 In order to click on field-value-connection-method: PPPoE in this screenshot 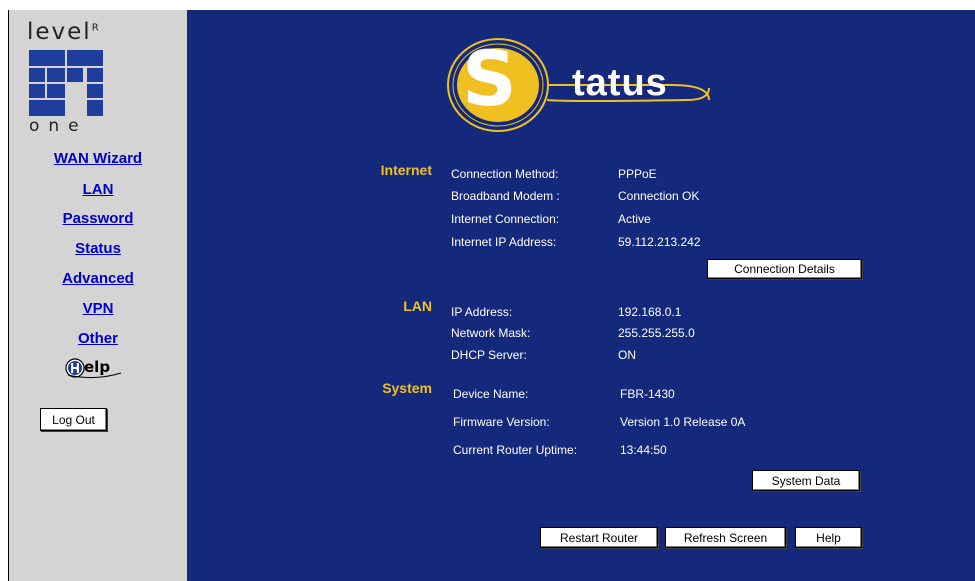, I will do `click(637, 174)`.